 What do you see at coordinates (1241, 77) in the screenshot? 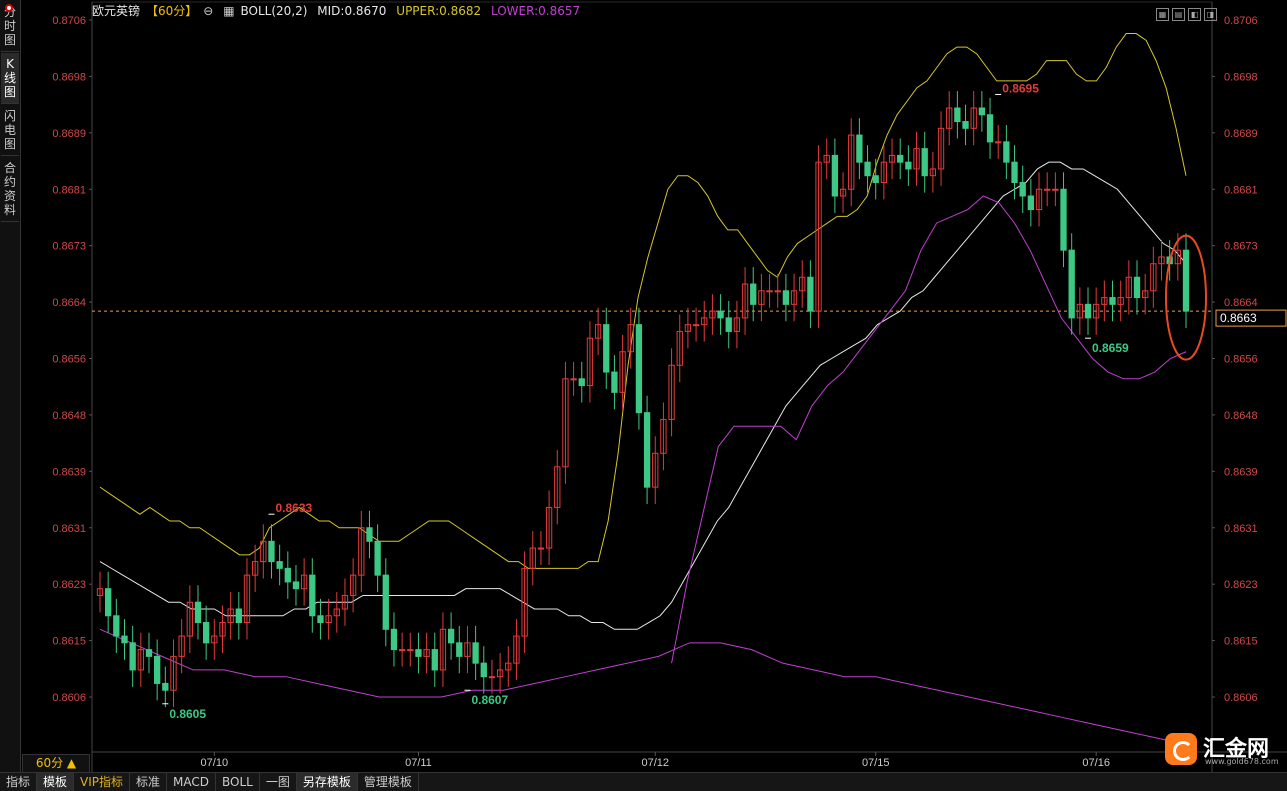
I see `y-tick-label-right: 0.8698` at bounding box center [1241, 77].